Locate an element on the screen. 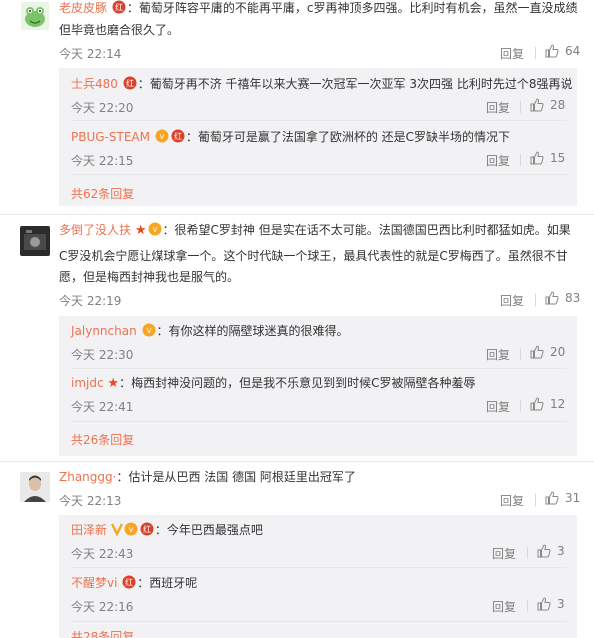  username-link: PBUG-STEAM is located at coordinates (110, 137).